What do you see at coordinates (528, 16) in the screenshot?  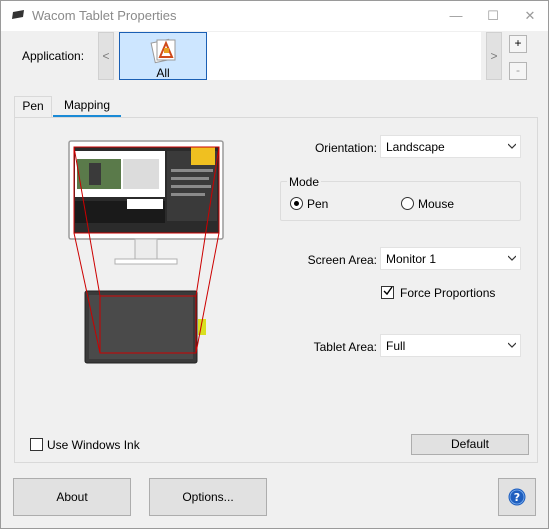 I see `close-button: ✕` at bounding box center [528, 16].